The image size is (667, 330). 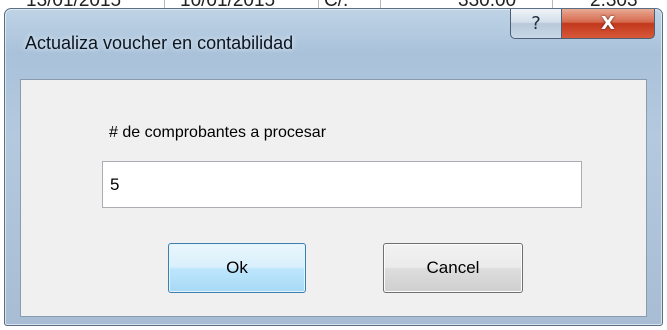 What do you see at coordinates (159, 43) in the screenshot?
I see `dialog-title: Actualiza voucher en contabilidad` at bounding box center [159, 43].